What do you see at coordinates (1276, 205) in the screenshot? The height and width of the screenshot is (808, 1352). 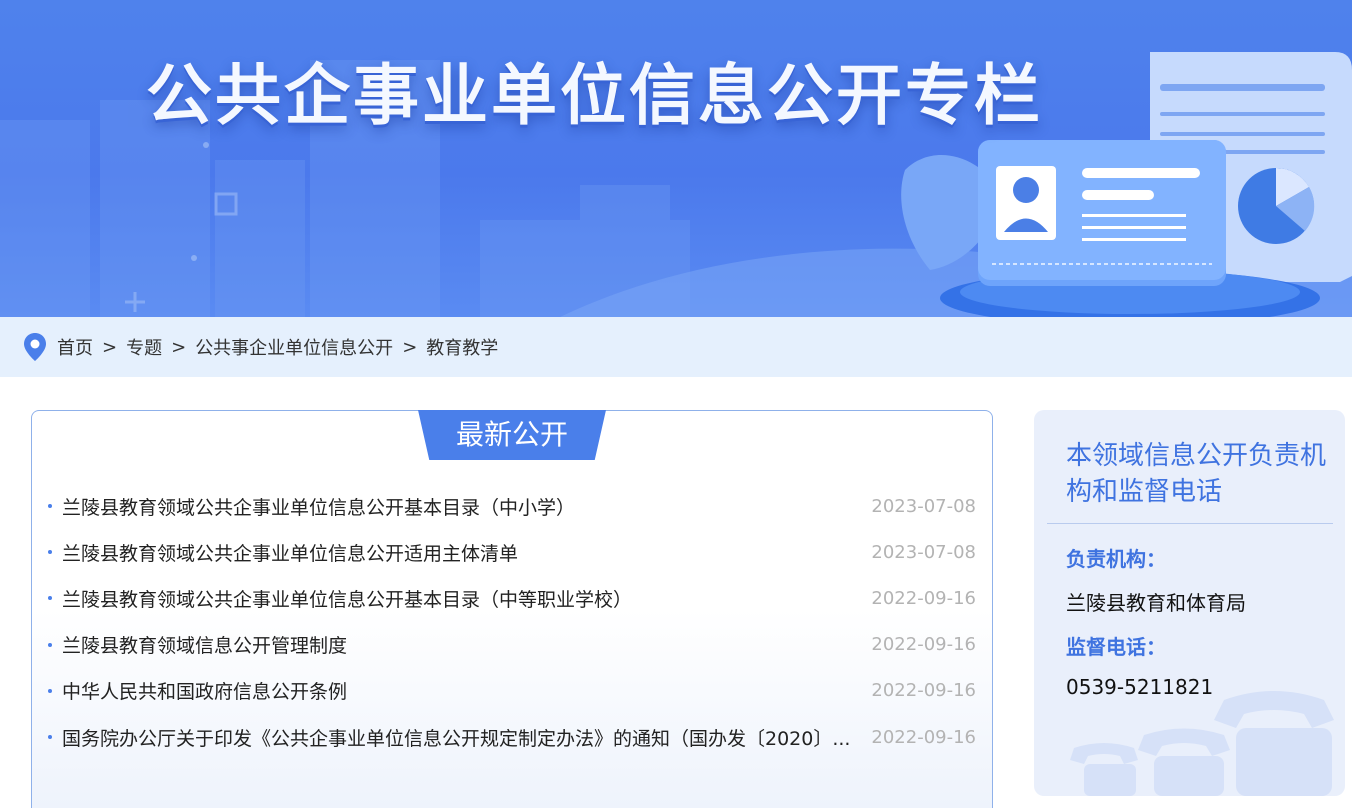 I see `pie-chart-icon` at bounding box center [1276, 205].